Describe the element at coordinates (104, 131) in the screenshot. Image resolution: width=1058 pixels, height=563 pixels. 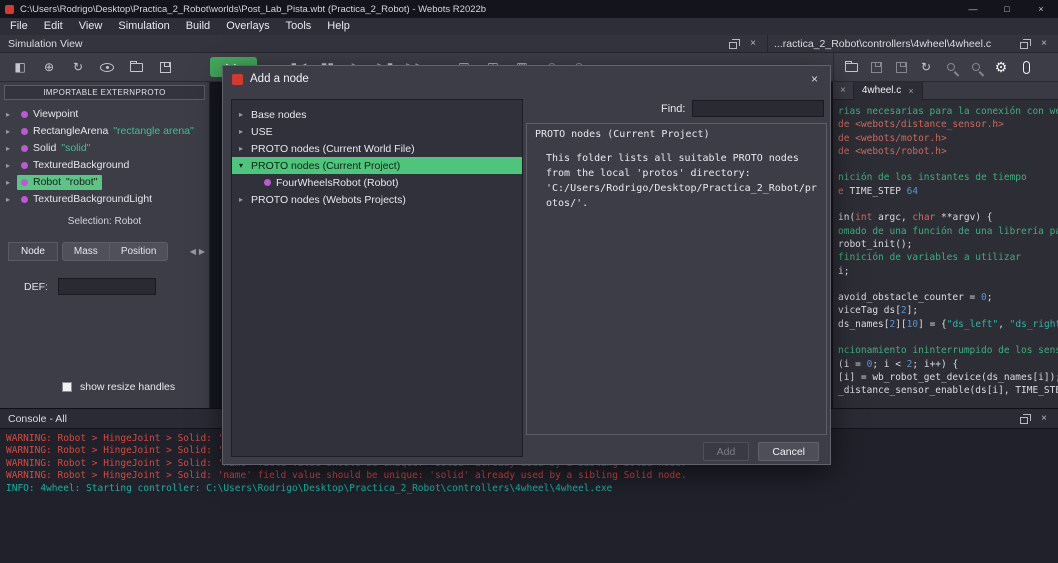
I see `scene-tree-item-rectanglearena: ▸ RectangleArena "rectangle arena"` at that location.